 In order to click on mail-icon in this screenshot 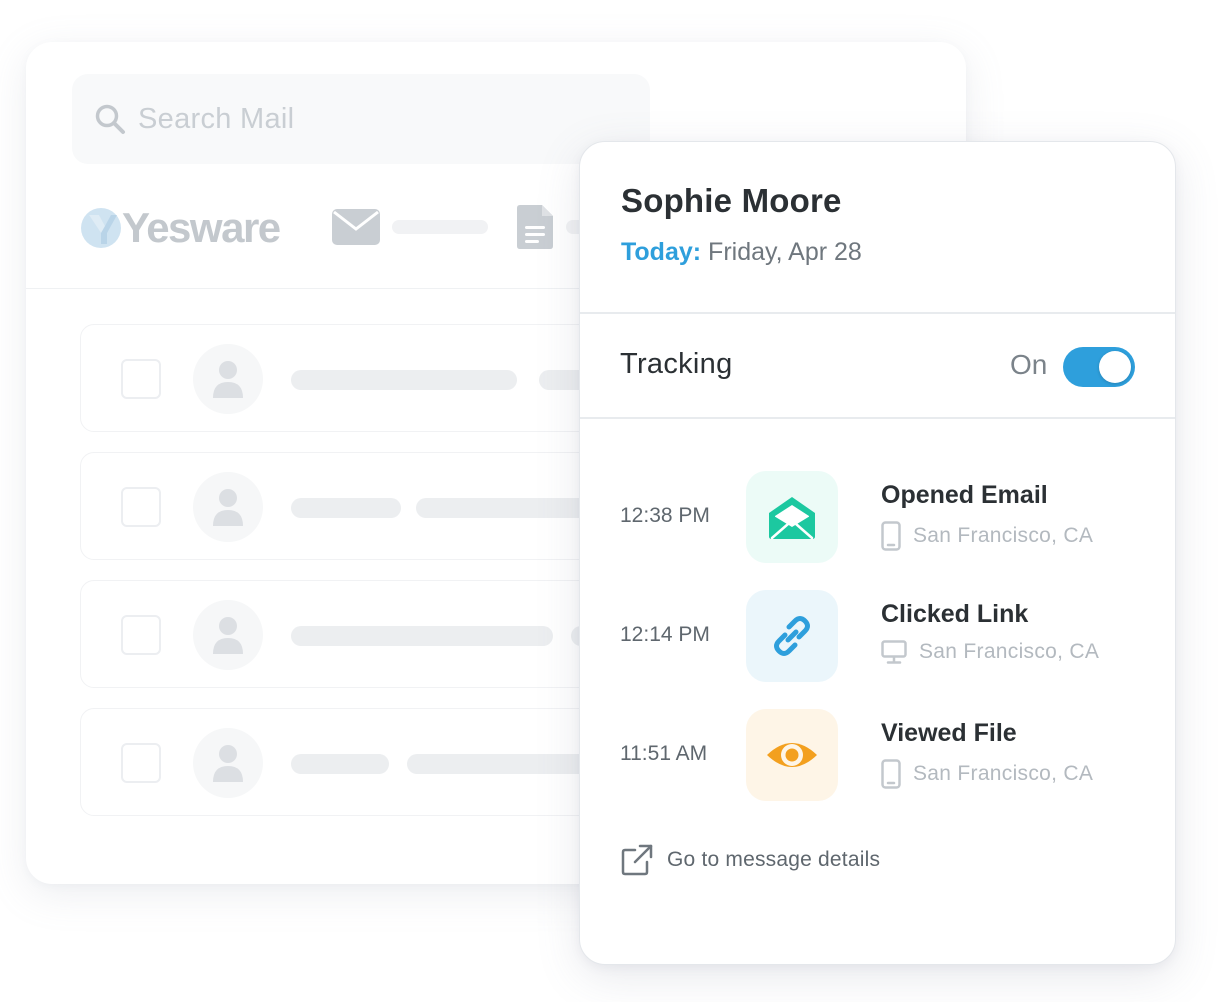, I will do `click(356, 227)`.